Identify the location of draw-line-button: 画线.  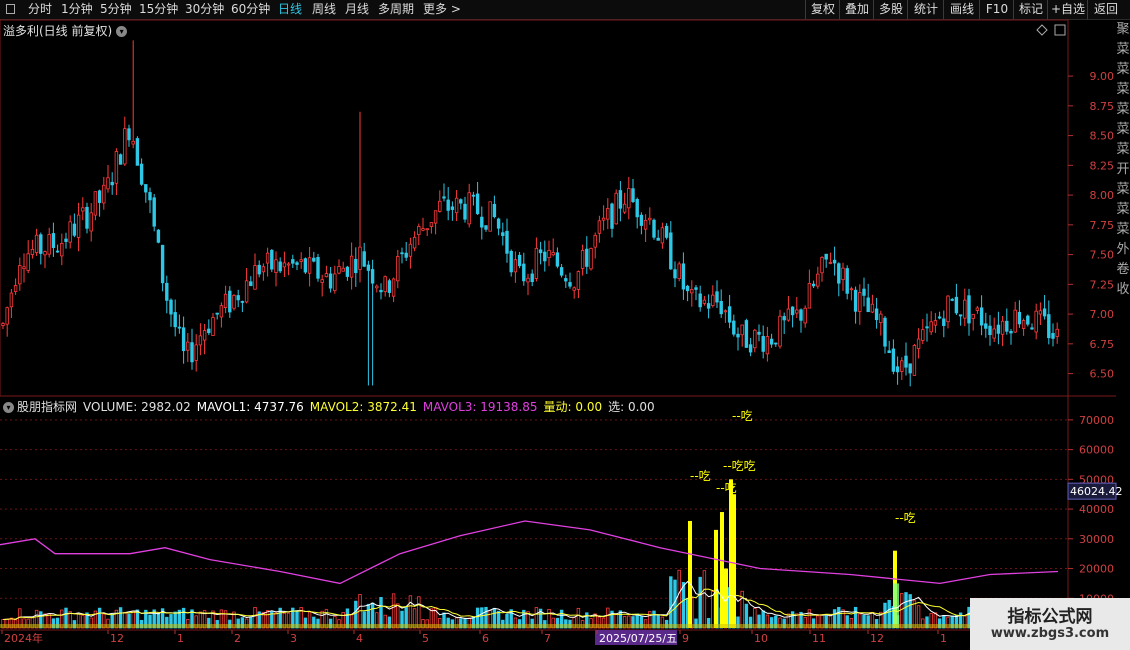
(961, 9).